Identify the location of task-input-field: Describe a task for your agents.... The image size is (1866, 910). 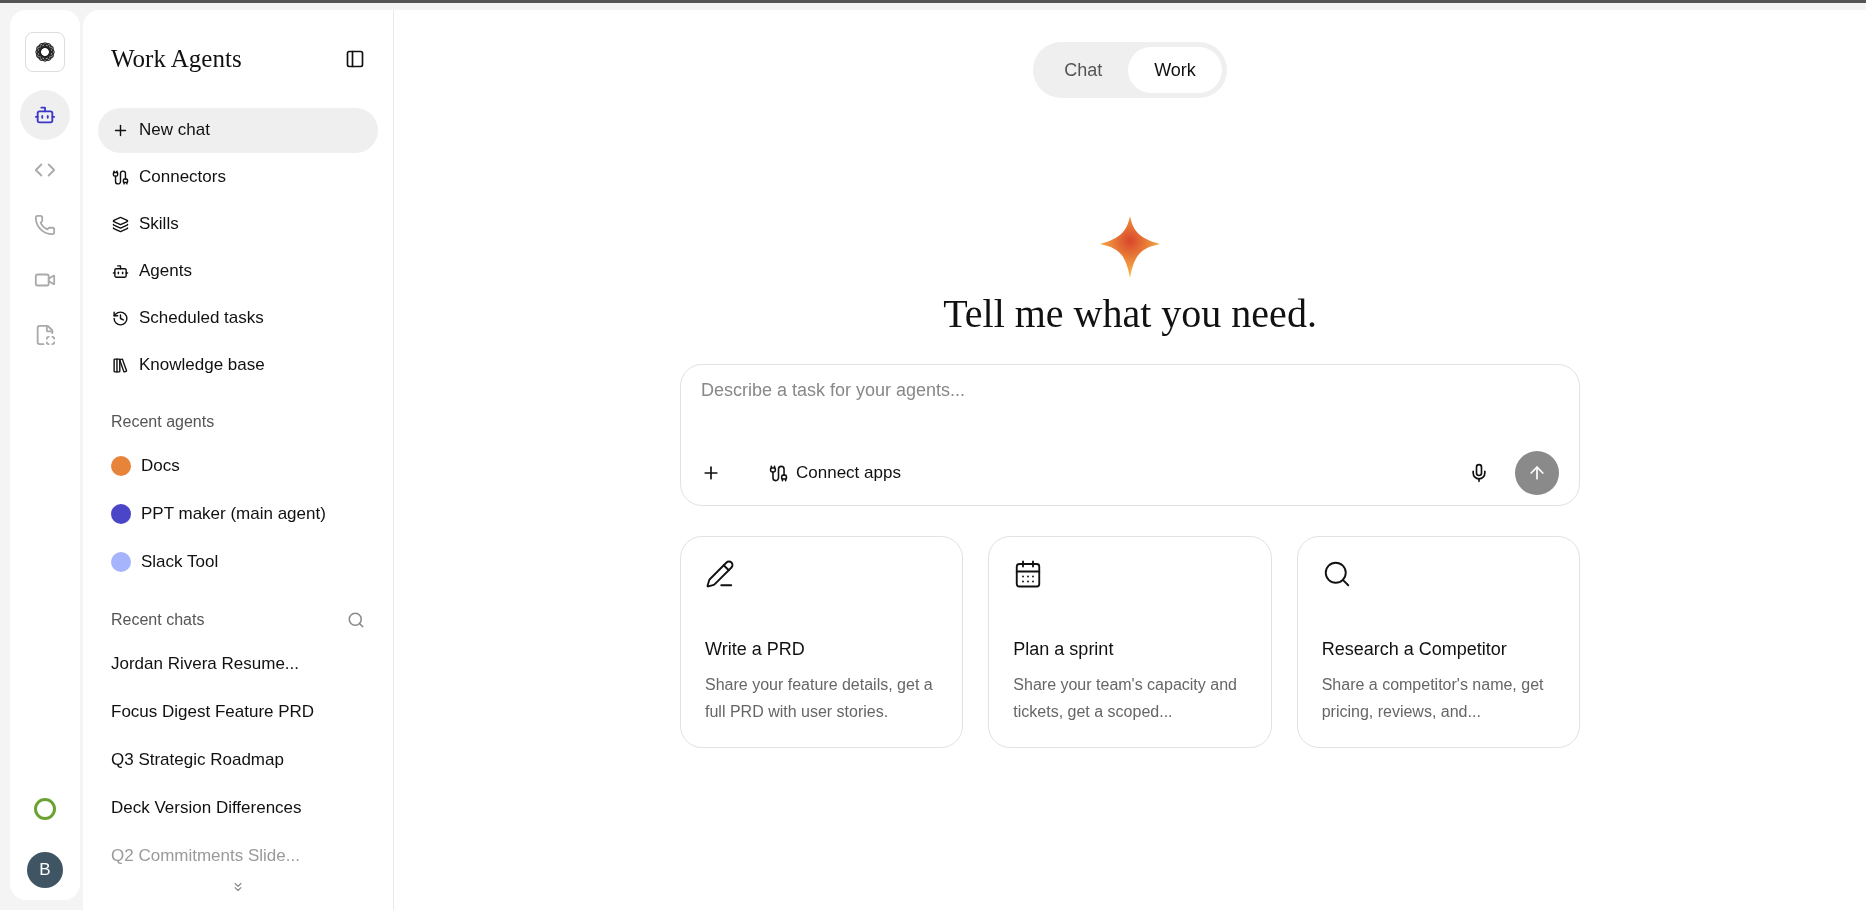
(1130, 390).